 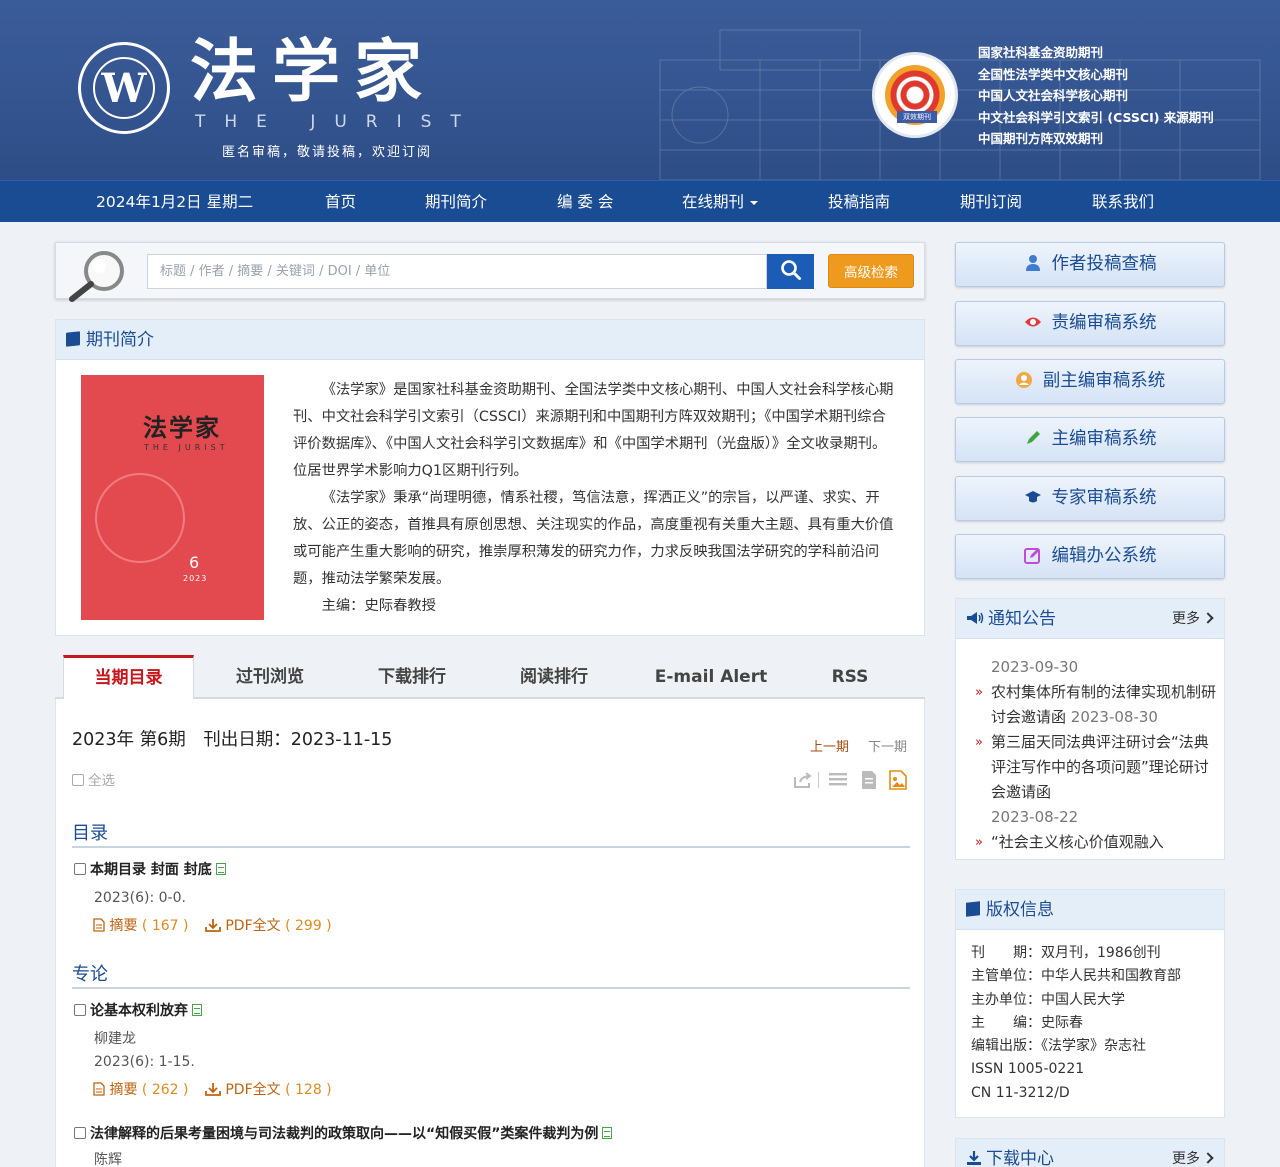 What do you see at coordinates (898, 780) in the screenshot?
I see `image-file-icon` at bounding box center [898, 780].